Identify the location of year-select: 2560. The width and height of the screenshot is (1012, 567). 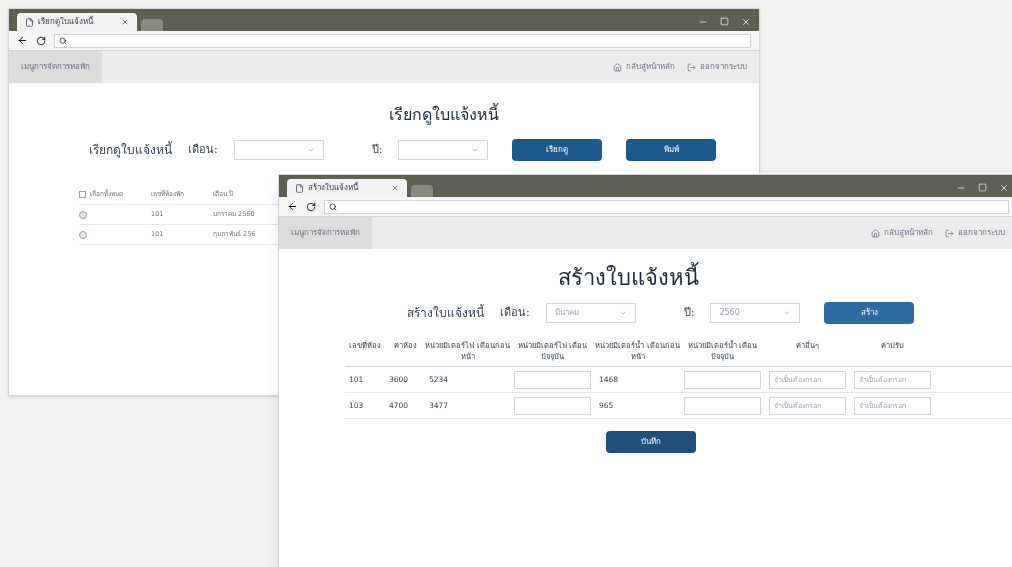
(755, 313).